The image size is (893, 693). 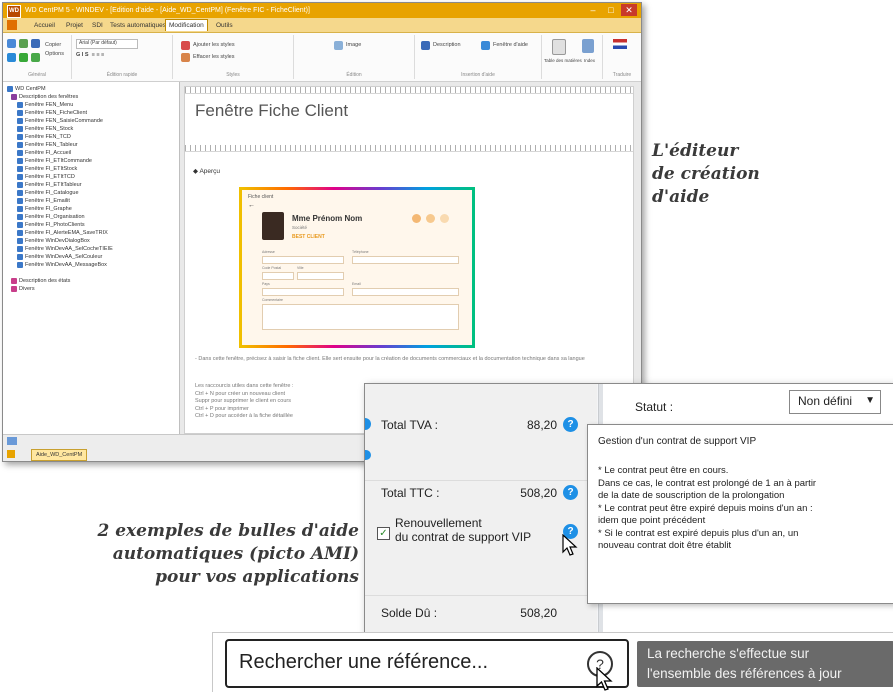 What do you see at coordinates (213, 57) in the screenshot?
I see `remove-styles-button: Effacer les styles` at bounding box center [213, 57].